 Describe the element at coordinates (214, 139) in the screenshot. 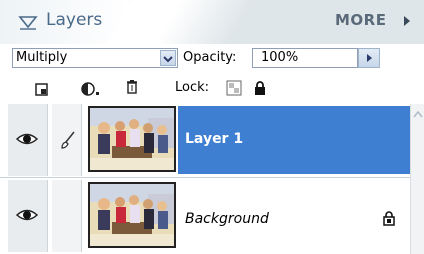

I see `layer-name: Layer 1` at that location.